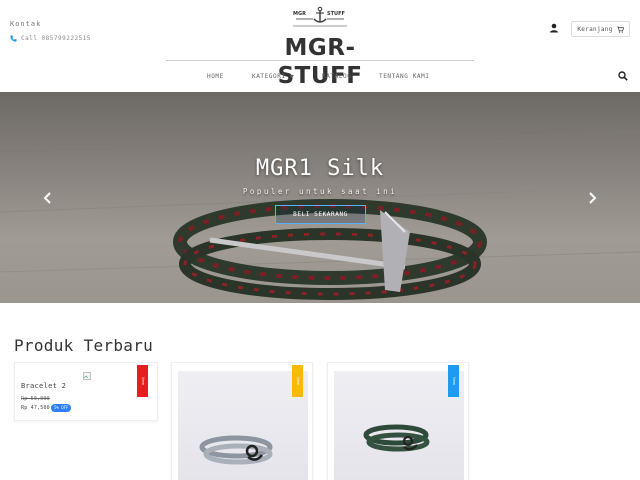  What do you see at coordinates (336, 14) in the screenshot?
I see `logo-emblem-right: STUFF` at bounding box center [336, 14].